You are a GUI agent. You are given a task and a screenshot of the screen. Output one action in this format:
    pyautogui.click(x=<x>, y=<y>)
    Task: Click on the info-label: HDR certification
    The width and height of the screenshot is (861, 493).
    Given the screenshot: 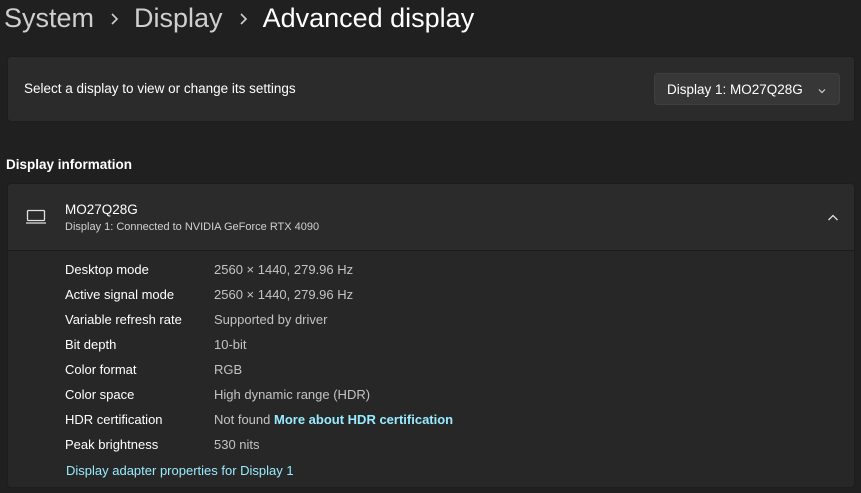 What is the action you would take?
    pyautogui.click(x=114, y=419)
    